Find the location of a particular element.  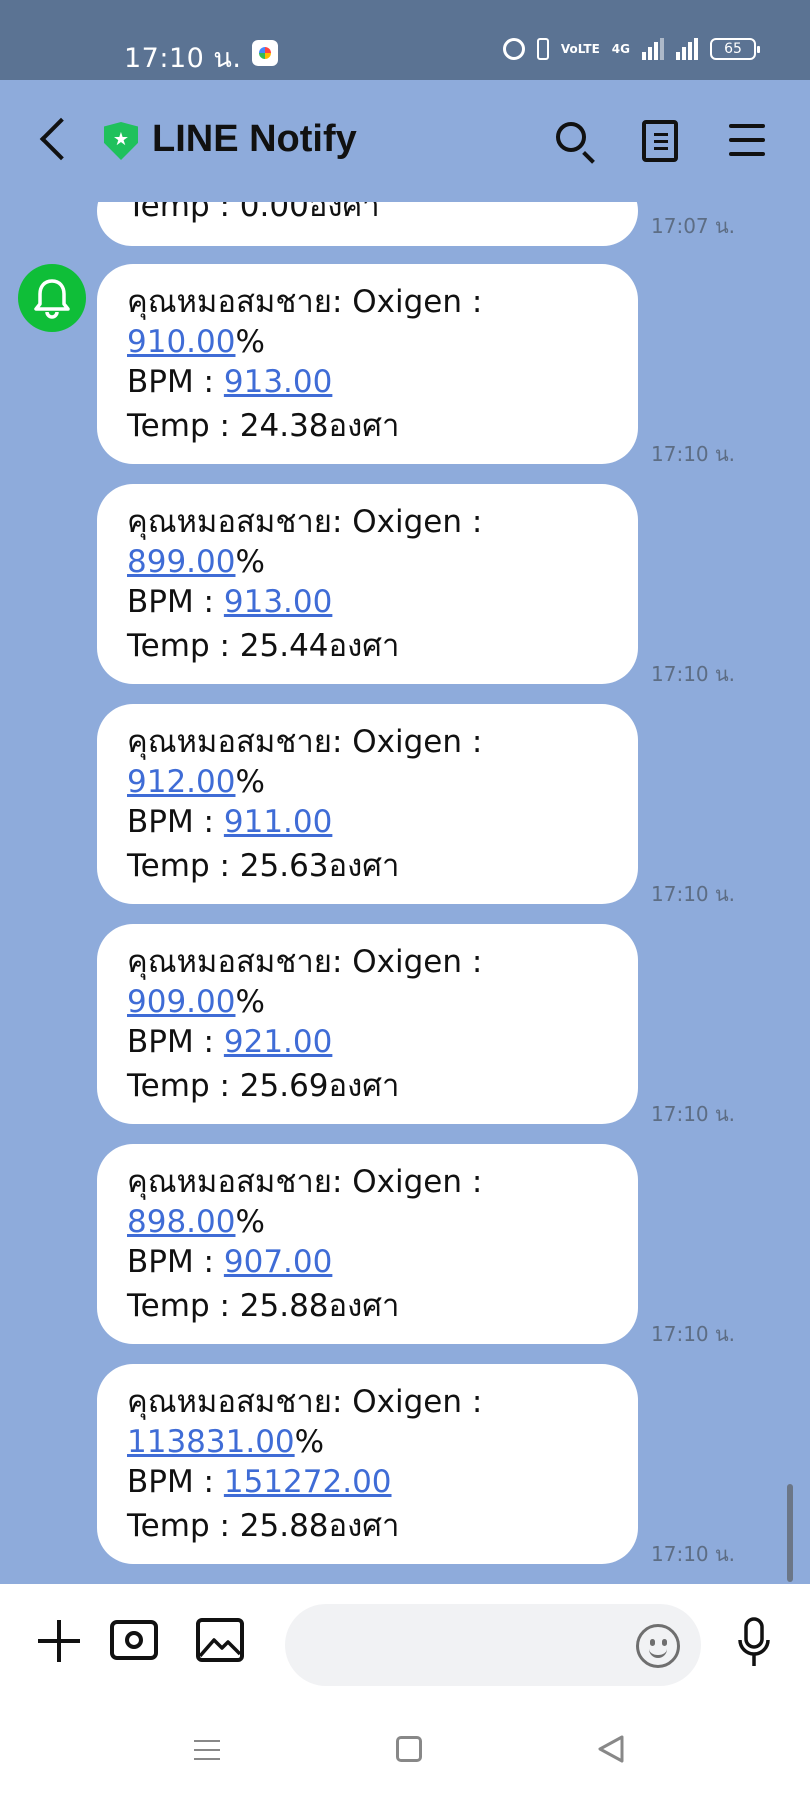

message-line-temp: Temp : 25.63องศา is located at coordinates (367, 866).